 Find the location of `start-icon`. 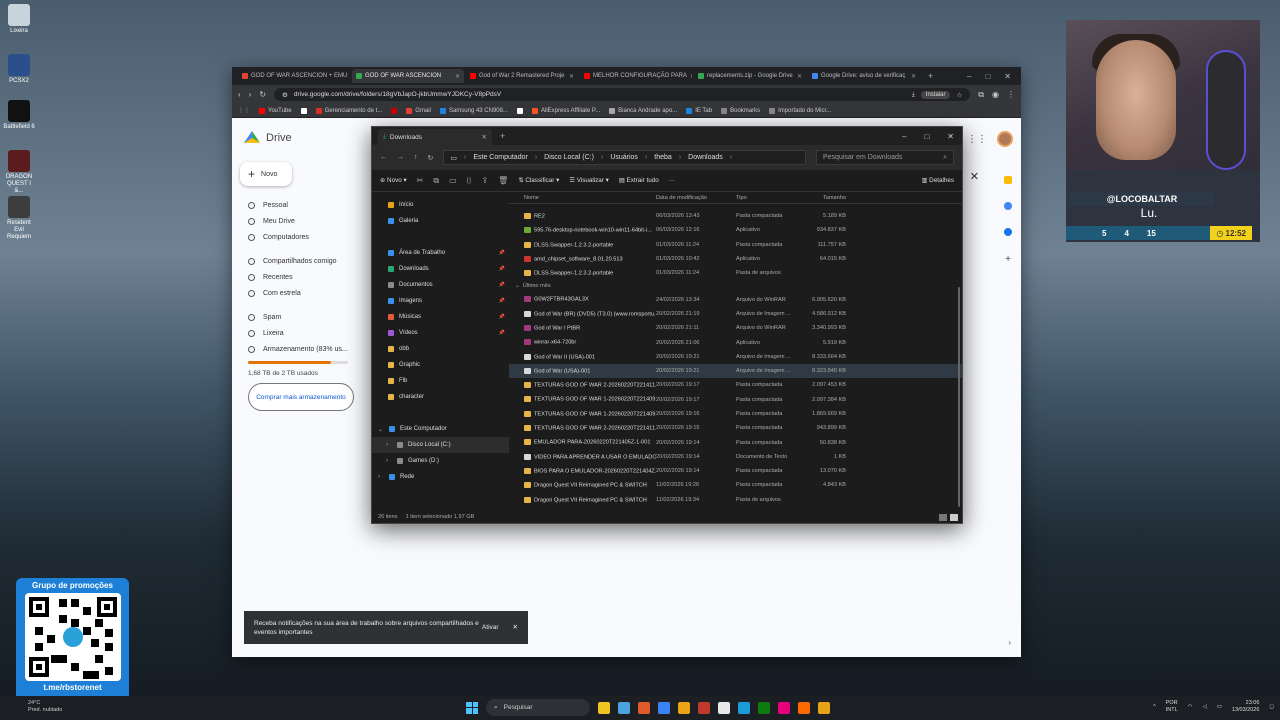

start-icon is located at coordinates (472, 707).